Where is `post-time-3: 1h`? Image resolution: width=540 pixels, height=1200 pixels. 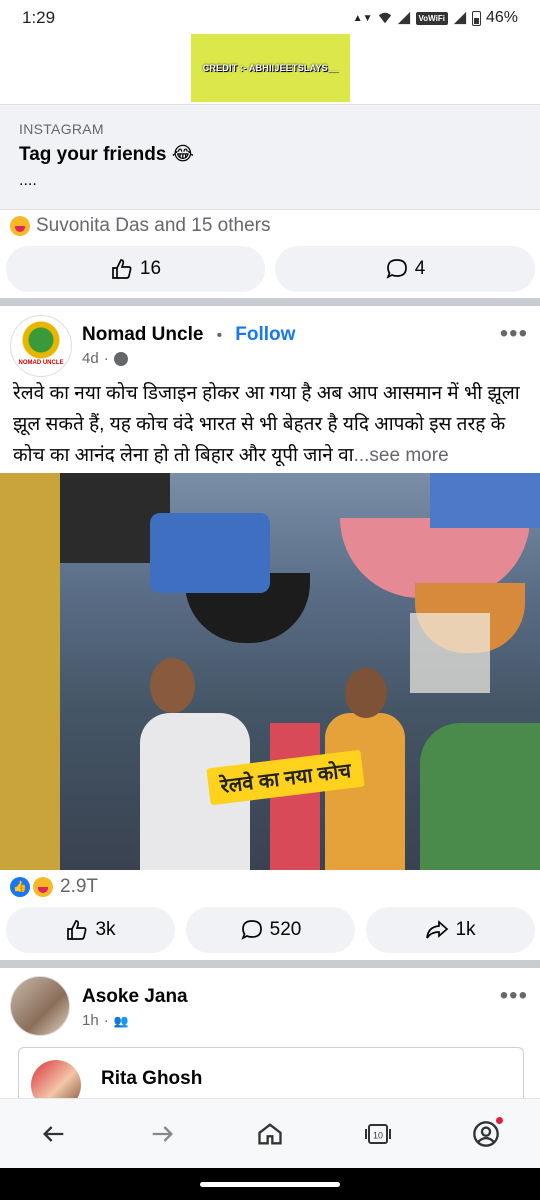
post-time-3: 1h is located at coordinates (90, 1020).